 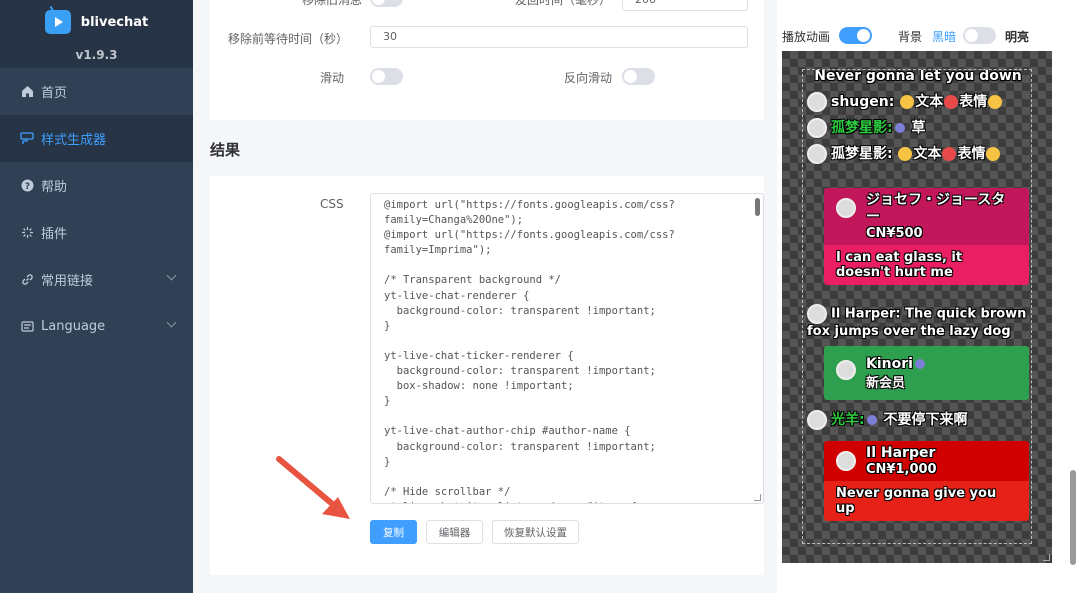 I want to click on sidebar-item-label: 样式生成器, so click(x=74, y=140).